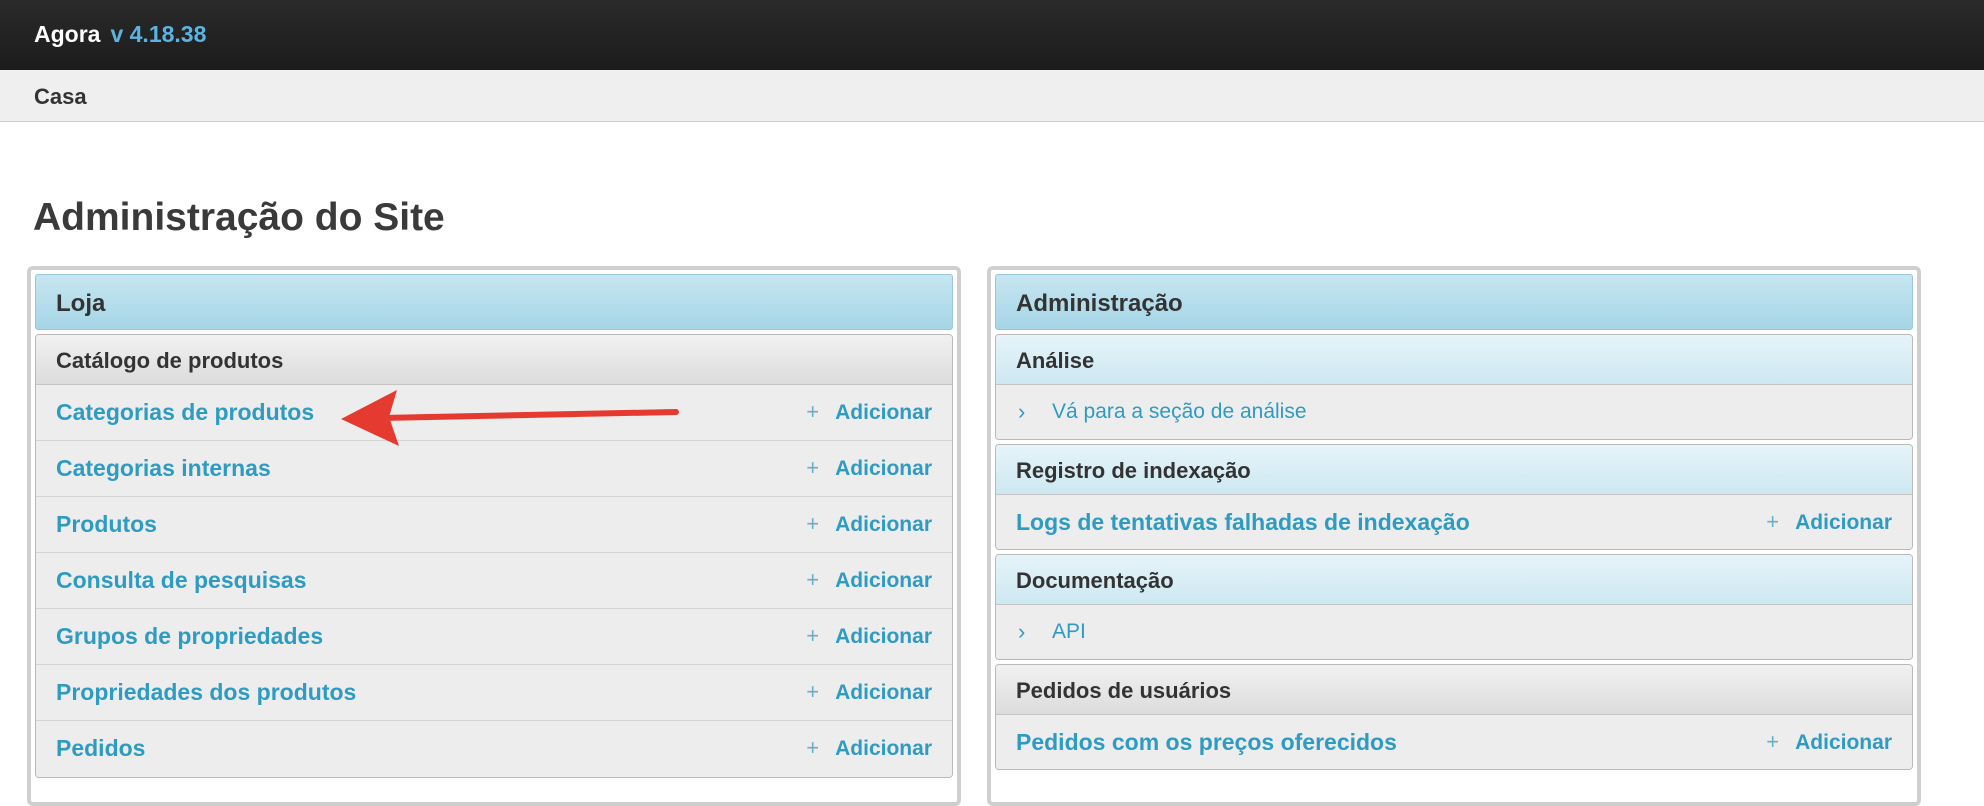 This screenshot has height=806, width=1984. What do you see at coordinates (185, 412) in the screenshot?
I see `product-categories-link: Categorias de produtos` at bounding box center [185, 412].